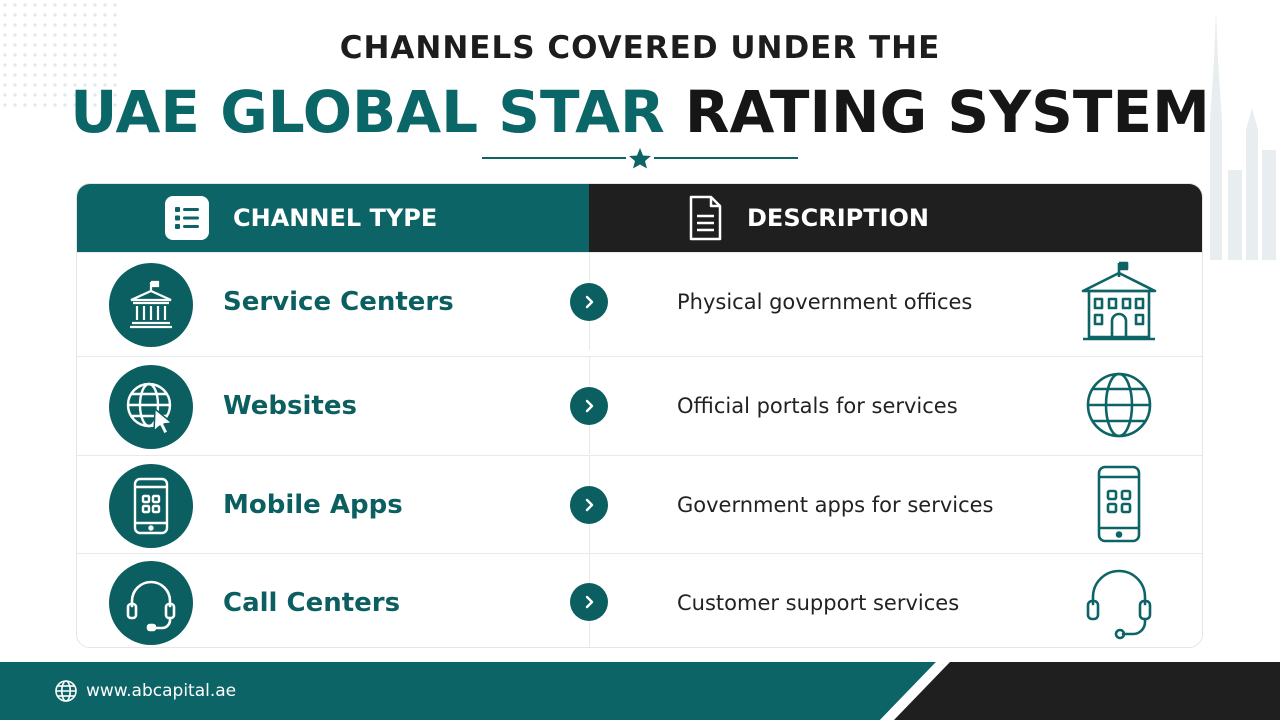 The width and height of the screenshot is (1280, 720). What do you see at coordinates (312, 602) in the screenshot?
I see `channel-name: Call Centers` at bounding box center [312, 602].